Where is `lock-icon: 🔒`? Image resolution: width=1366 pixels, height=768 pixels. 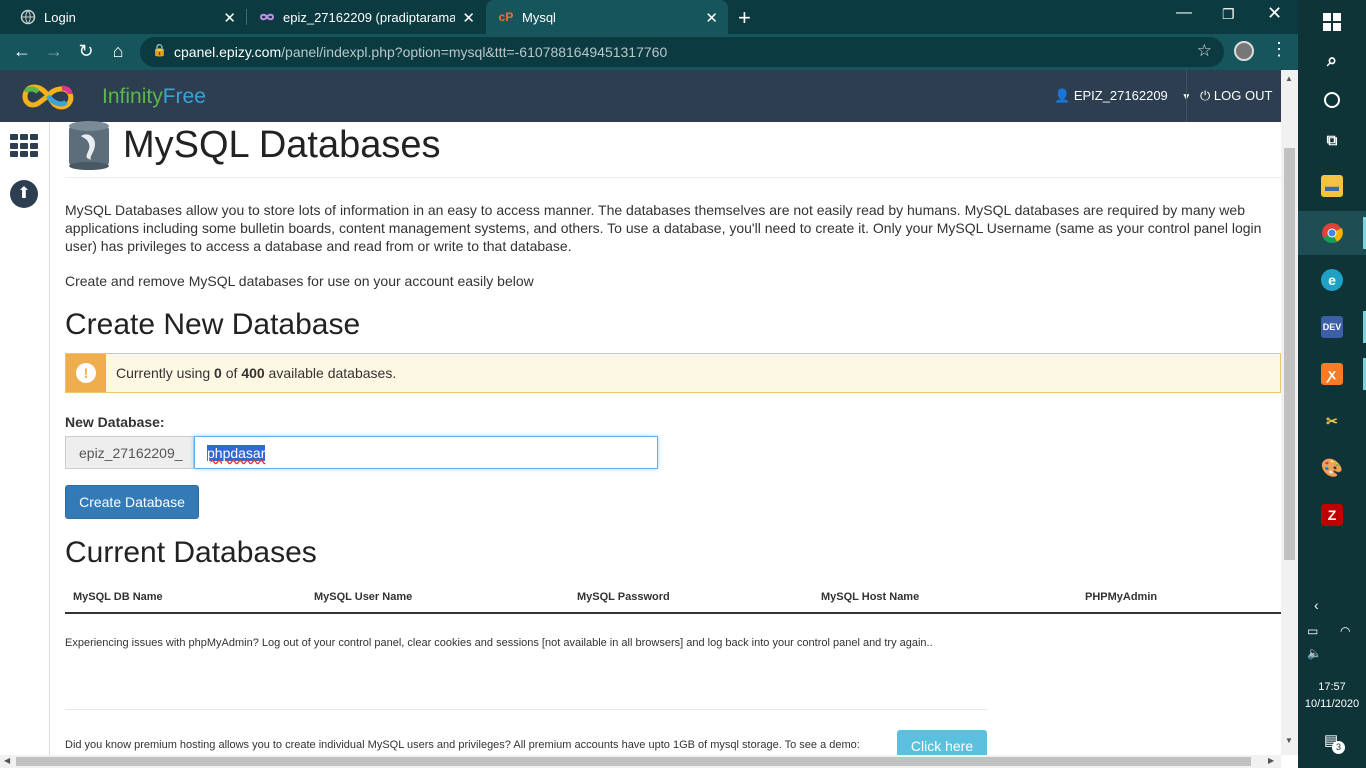 lock-icon: 🔒 is located at coordinates (159, 50).